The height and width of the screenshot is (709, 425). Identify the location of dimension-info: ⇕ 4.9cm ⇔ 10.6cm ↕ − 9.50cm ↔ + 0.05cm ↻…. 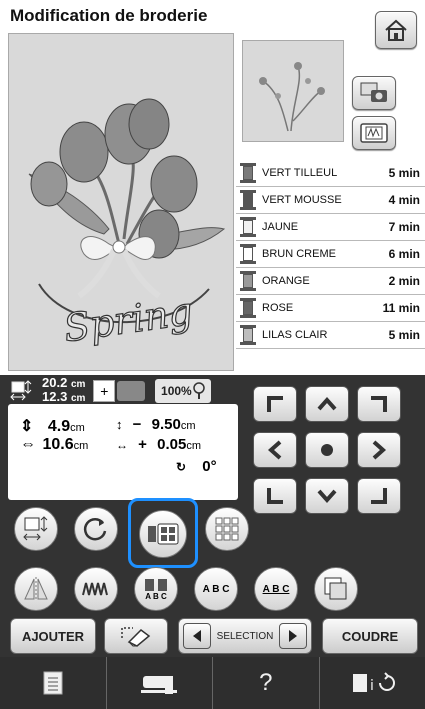
(123, 452).